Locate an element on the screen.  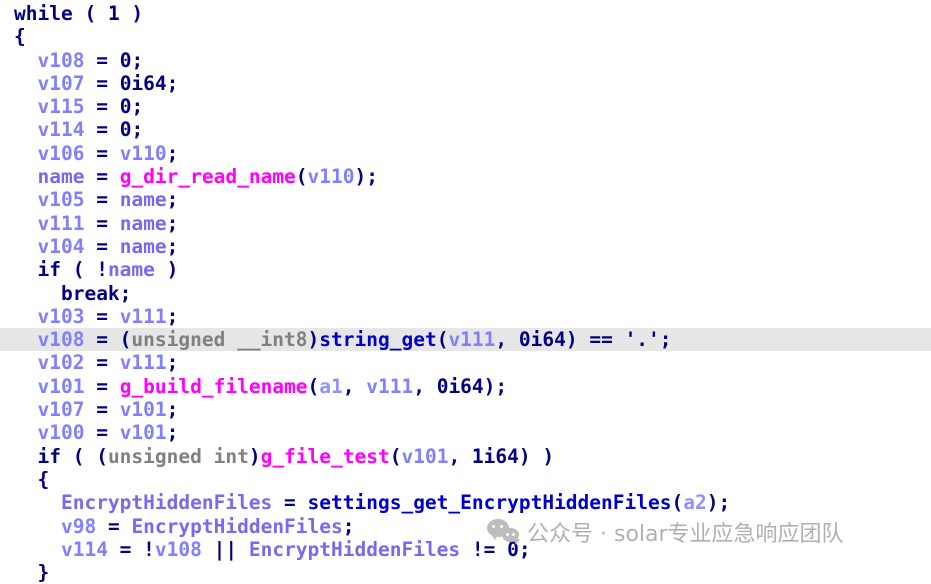
code-line: v107 = 0i64; is located at coordinates (465, 83).